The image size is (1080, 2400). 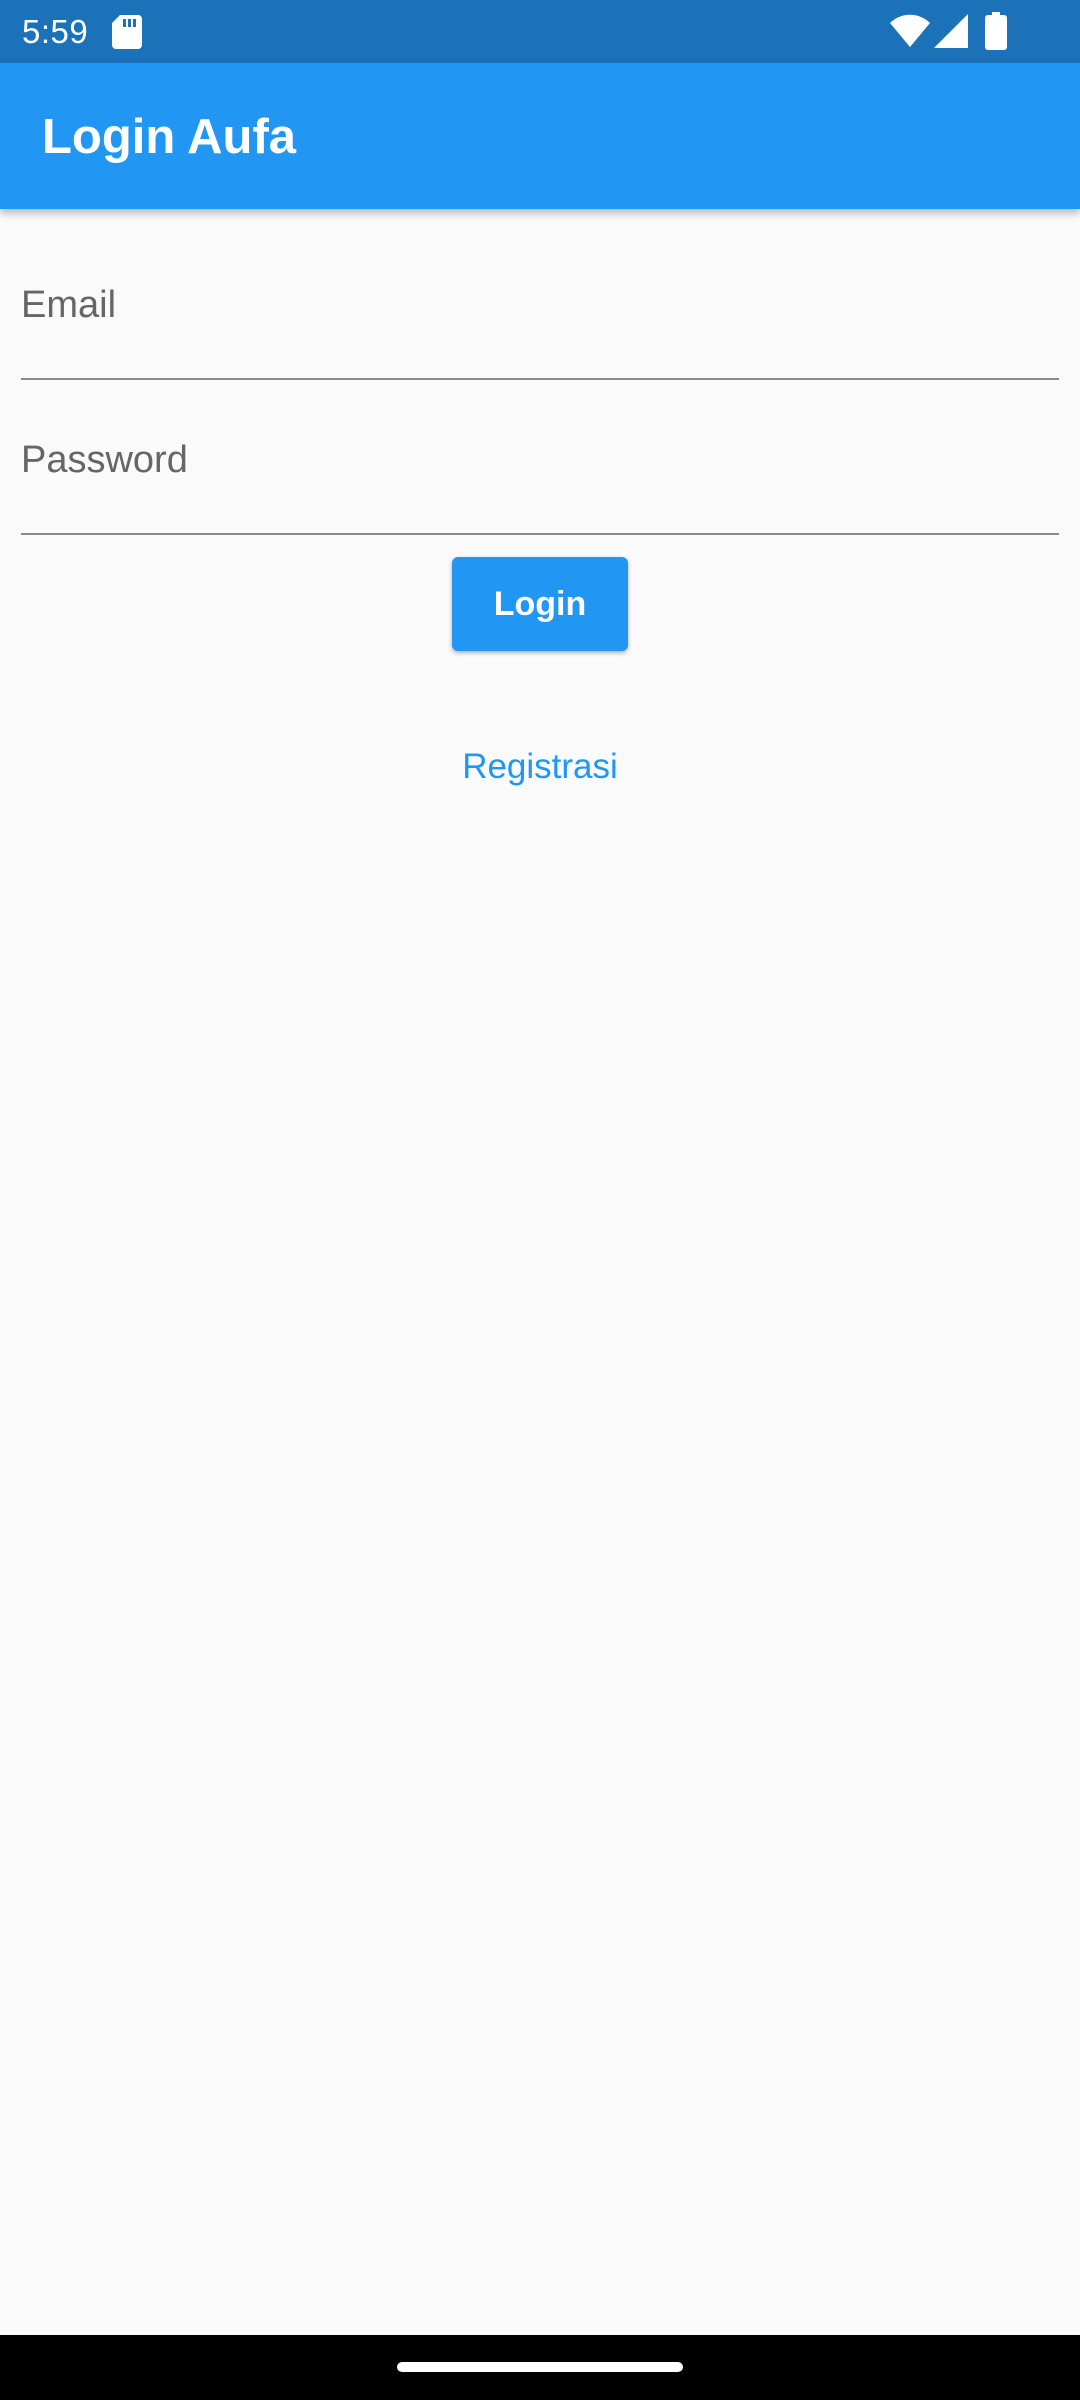 I want to click on navigation-bar, so click(x=540, y=2367).